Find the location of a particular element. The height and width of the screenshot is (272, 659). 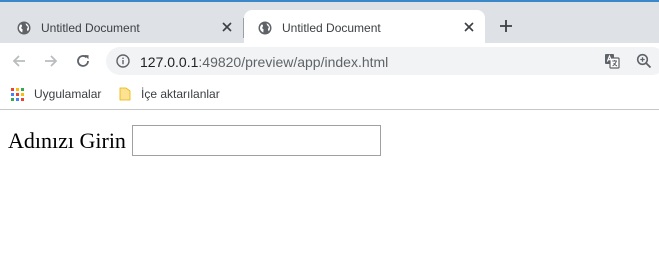

apps-grid-icon is located at coordinates (17, 94).